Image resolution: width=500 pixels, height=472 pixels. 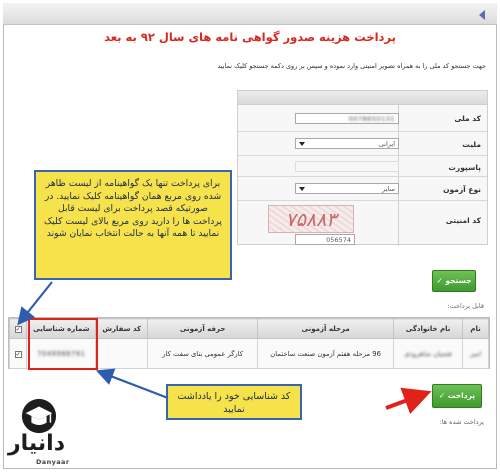 I want to click on payable-section-label: قابل پرداخت:, so click(x=465, y=306).